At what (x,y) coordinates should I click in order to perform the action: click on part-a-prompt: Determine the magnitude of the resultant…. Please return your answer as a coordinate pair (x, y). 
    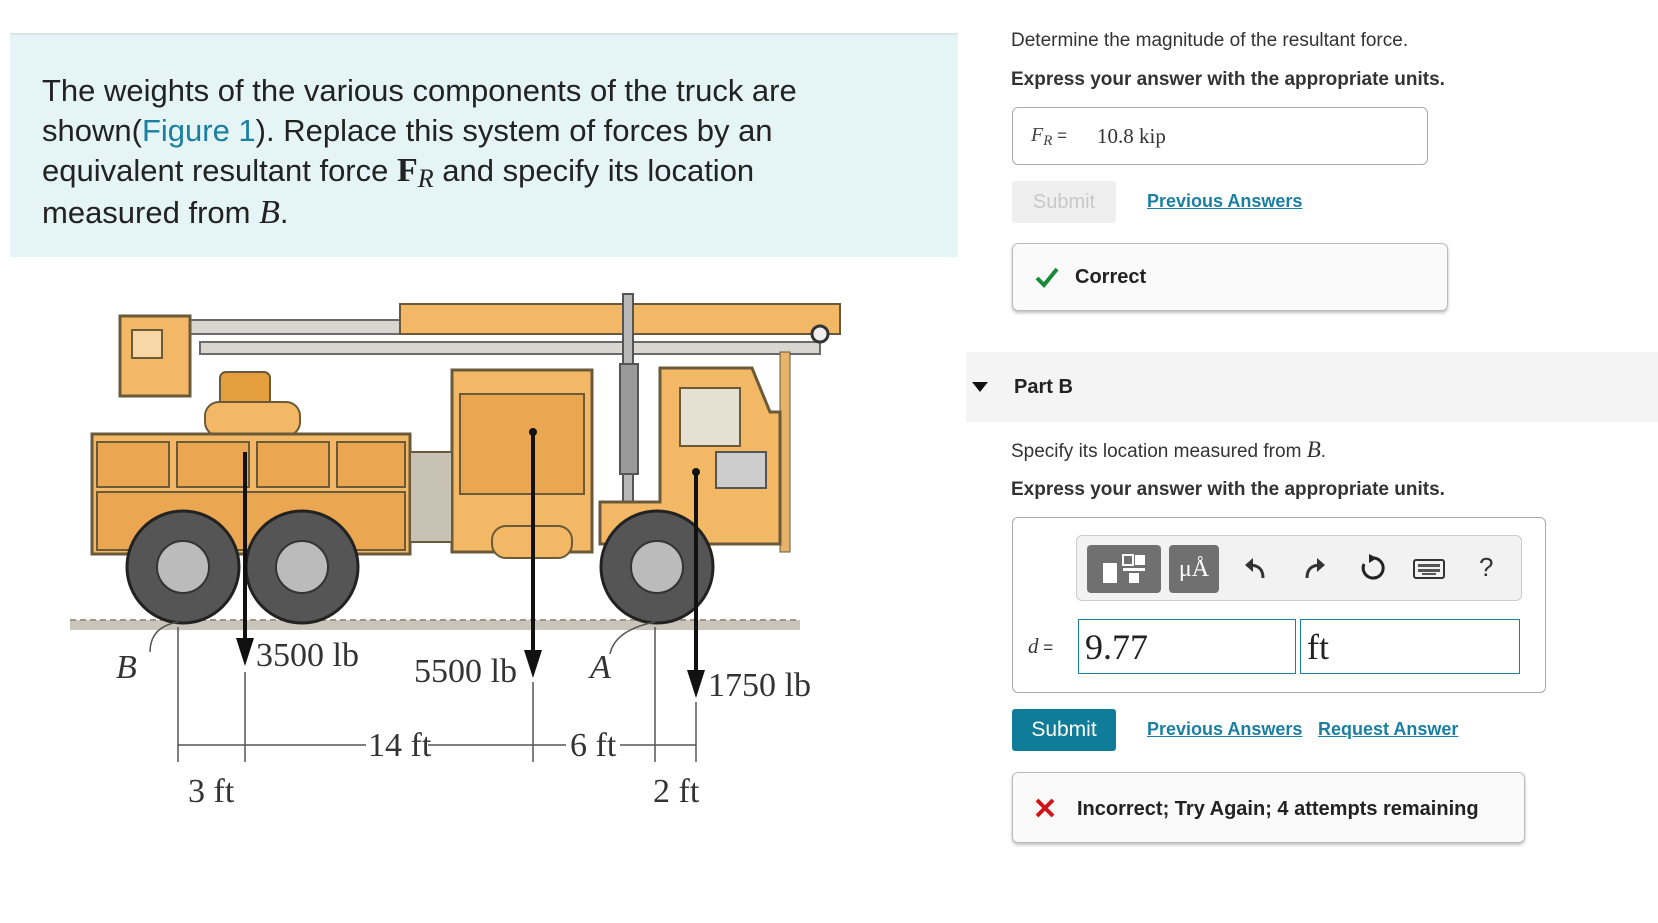
    Looking at the image, I should click on (1210, 40).